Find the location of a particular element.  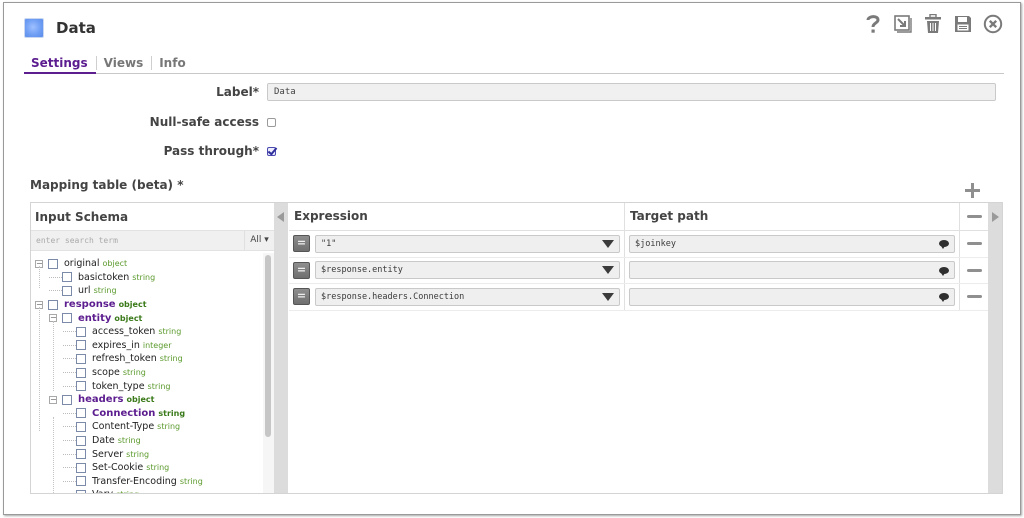

schema-tree-node: Content-Type string is located at coordinates (147, 427).